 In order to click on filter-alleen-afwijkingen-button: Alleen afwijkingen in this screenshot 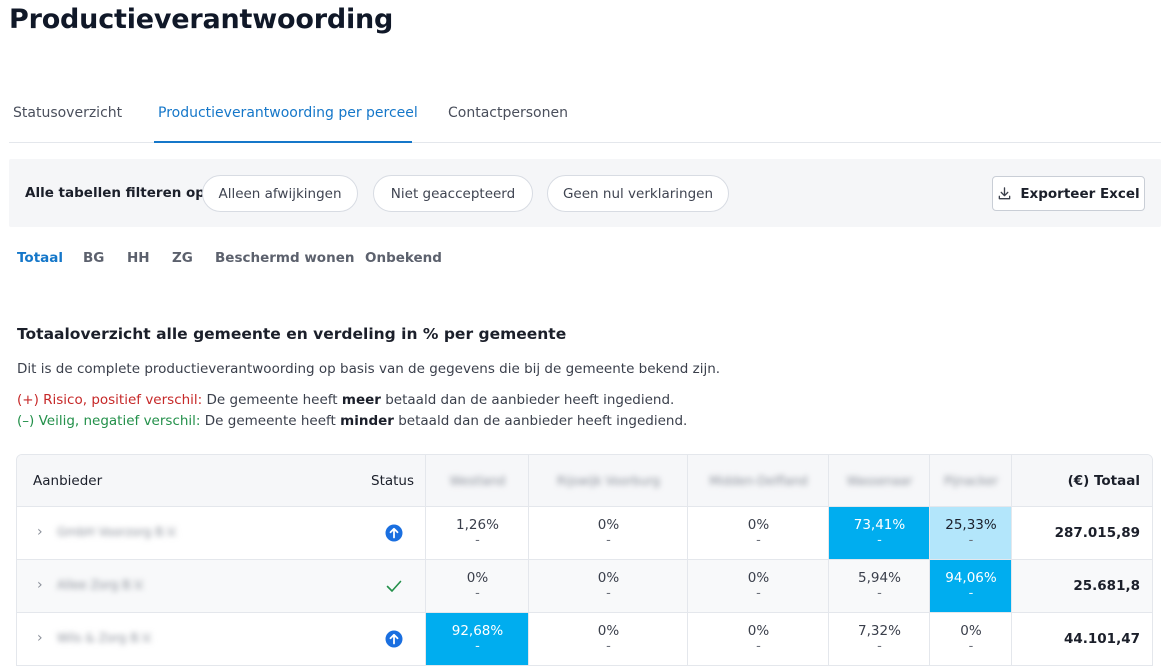, I will do `click(280, 193)`.